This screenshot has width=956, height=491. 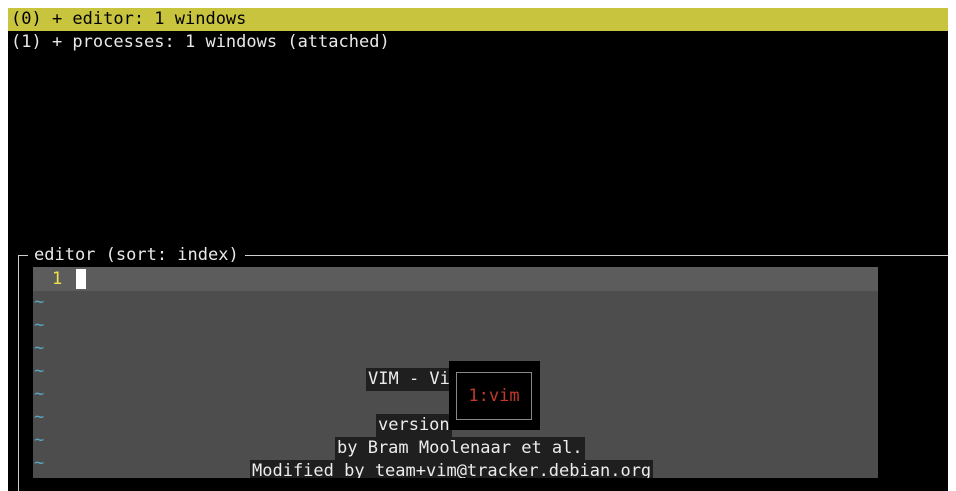 What do you see at coordinates (409, 379) in the screenshot?
I see `intro-title: VIM - Vi` at bounding box center [409, 379].